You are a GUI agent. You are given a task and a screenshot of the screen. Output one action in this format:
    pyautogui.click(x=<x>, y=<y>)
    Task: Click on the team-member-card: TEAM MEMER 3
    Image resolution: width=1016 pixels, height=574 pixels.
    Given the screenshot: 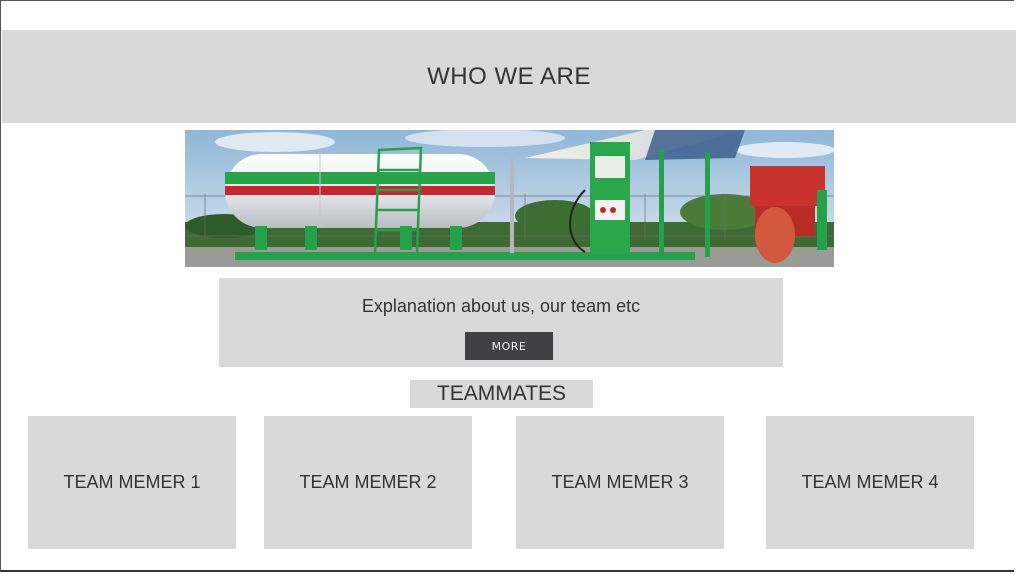 What is the action you would take?
    pyautogui.click(x=620, y=482)
    